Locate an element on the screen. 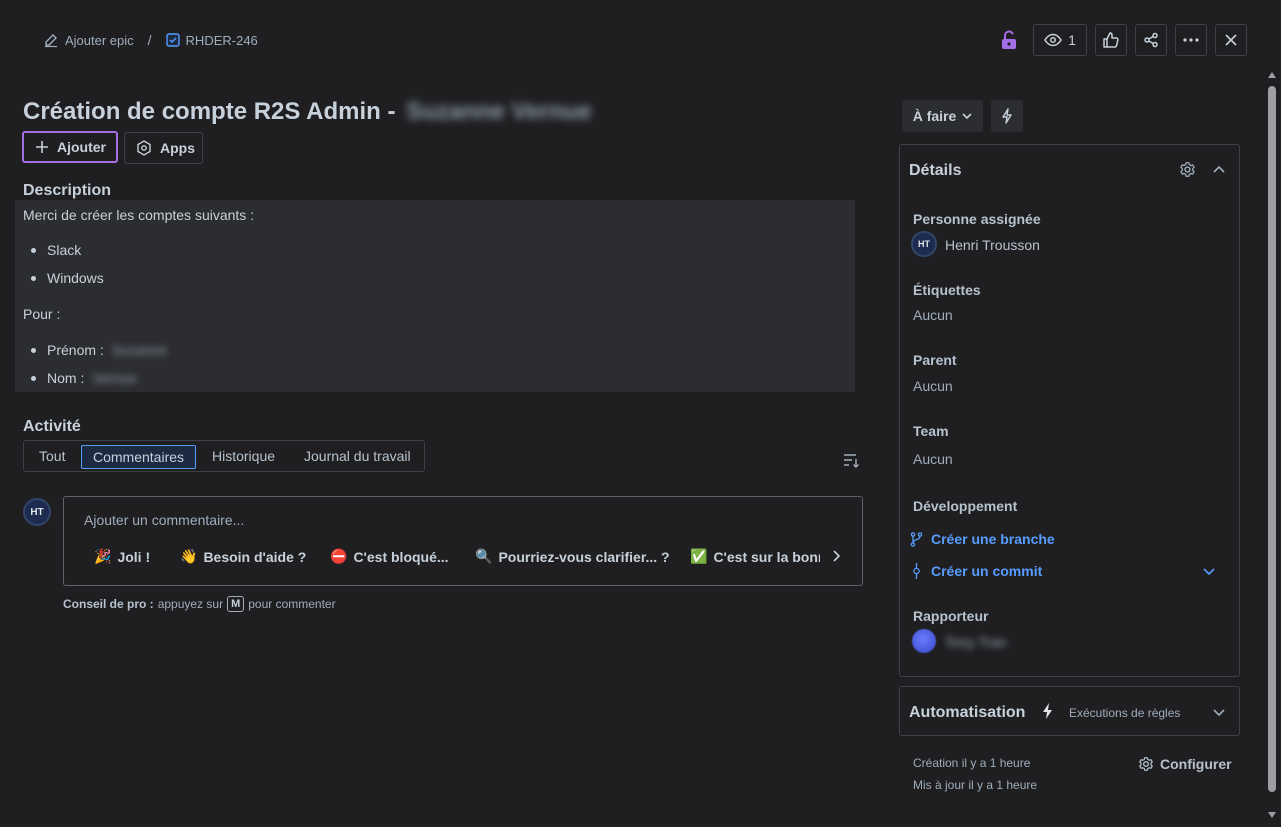 The height and width of the screenshot is (827, 1281). chevron-up-icon is located at coordinates (1219, 169).